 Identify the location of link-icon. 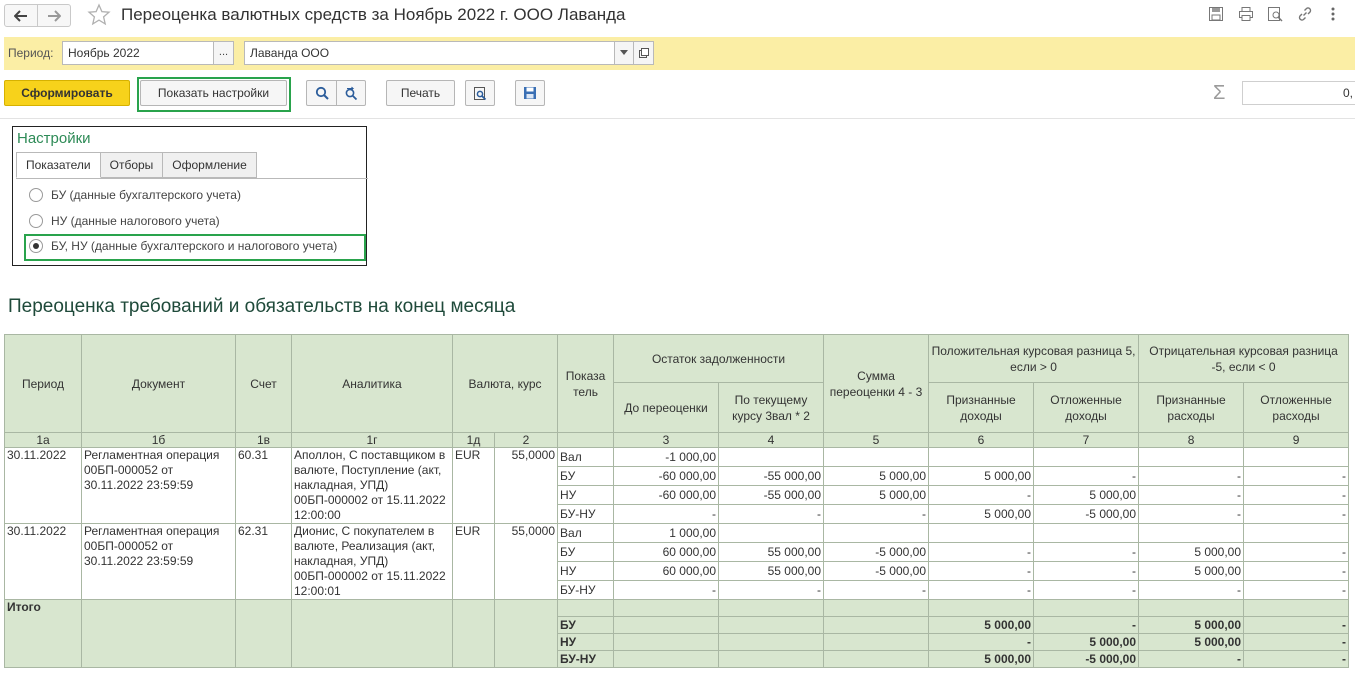
(1305, 14).